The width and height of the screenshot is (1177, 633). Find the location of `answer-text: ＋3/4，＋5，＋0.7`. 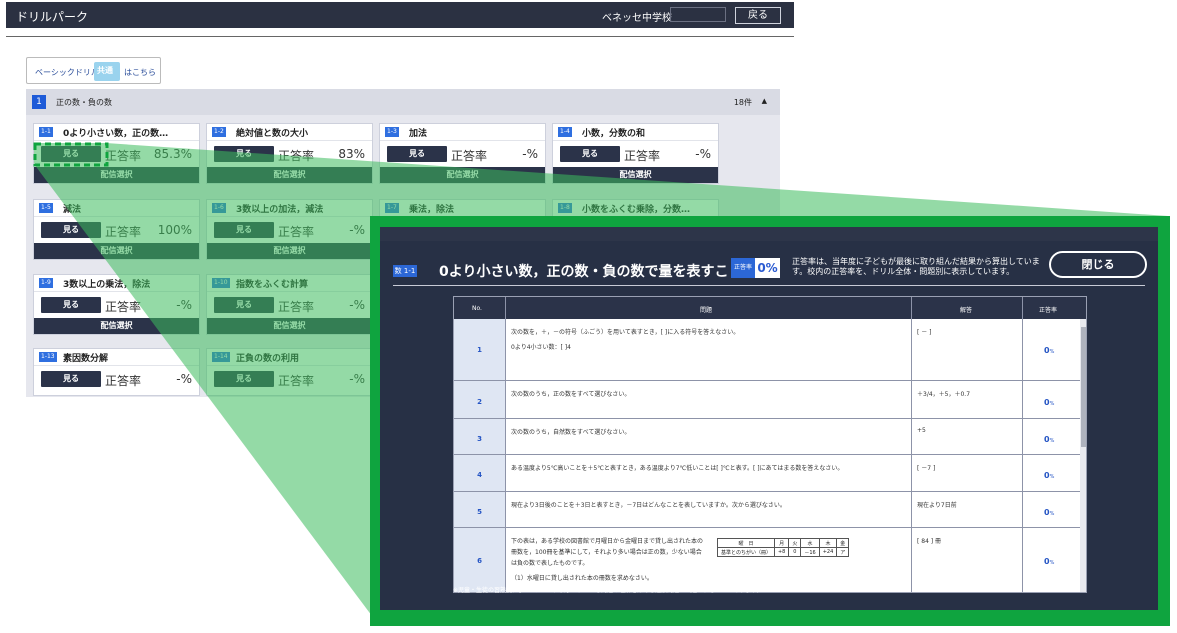

answer-text: ＋3/4，＋5，＋0.7 is located at coordinates (944, 394).